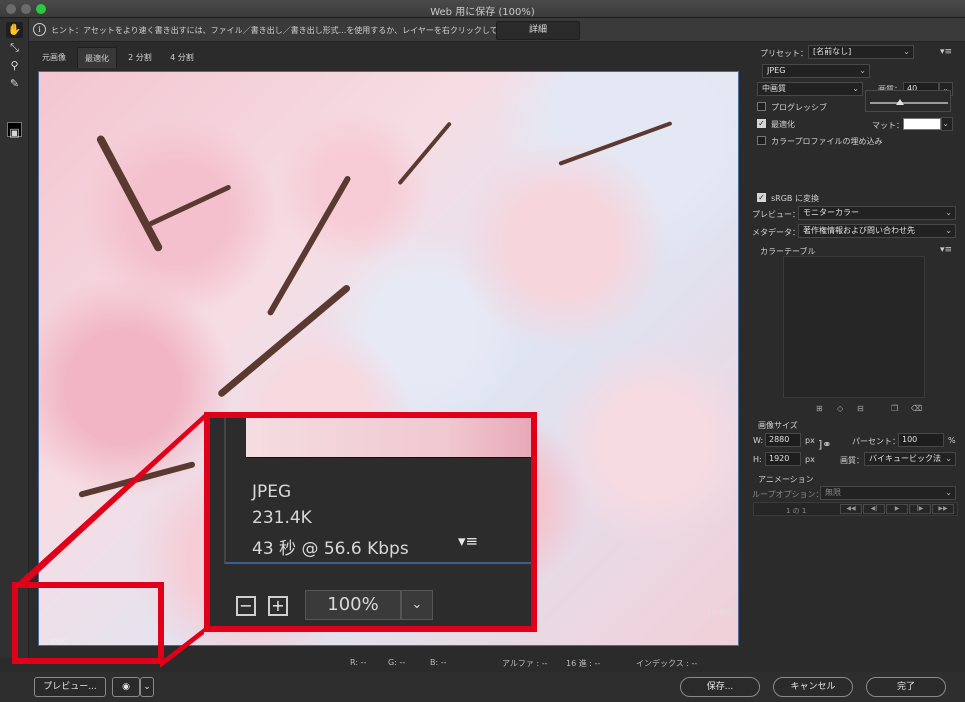  Describe the element at coordinates (920, 509) in the screenshot. I see `next-frame-icon: |▶` at that location.